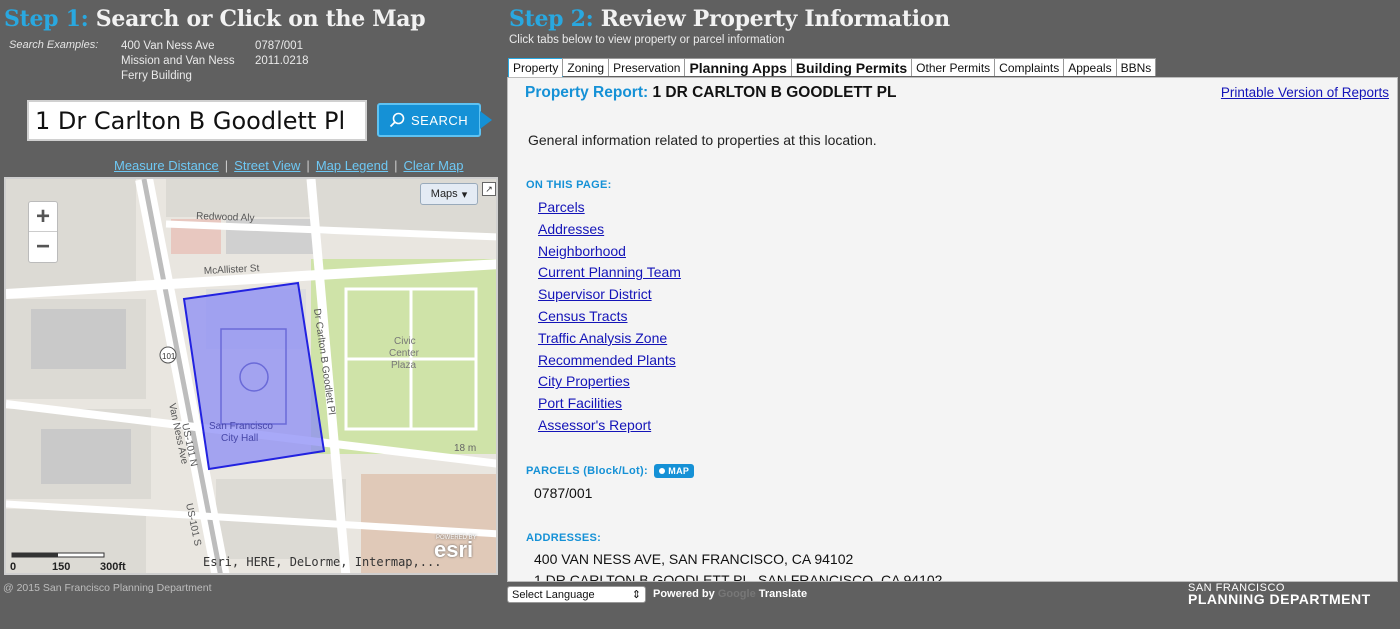 The image size is (1400, 629). I want to click on example-item: Ferry Building, so click(156, 76).